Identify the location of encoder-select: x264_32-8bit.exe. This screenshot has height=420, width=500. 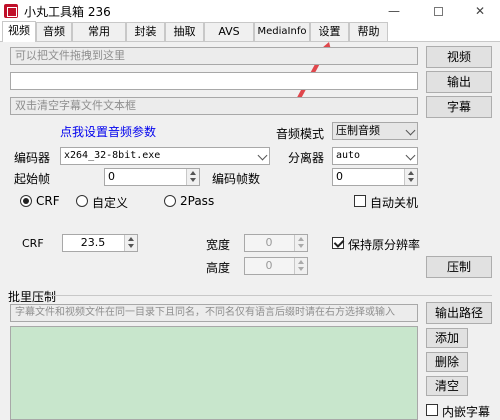
(165, 156).